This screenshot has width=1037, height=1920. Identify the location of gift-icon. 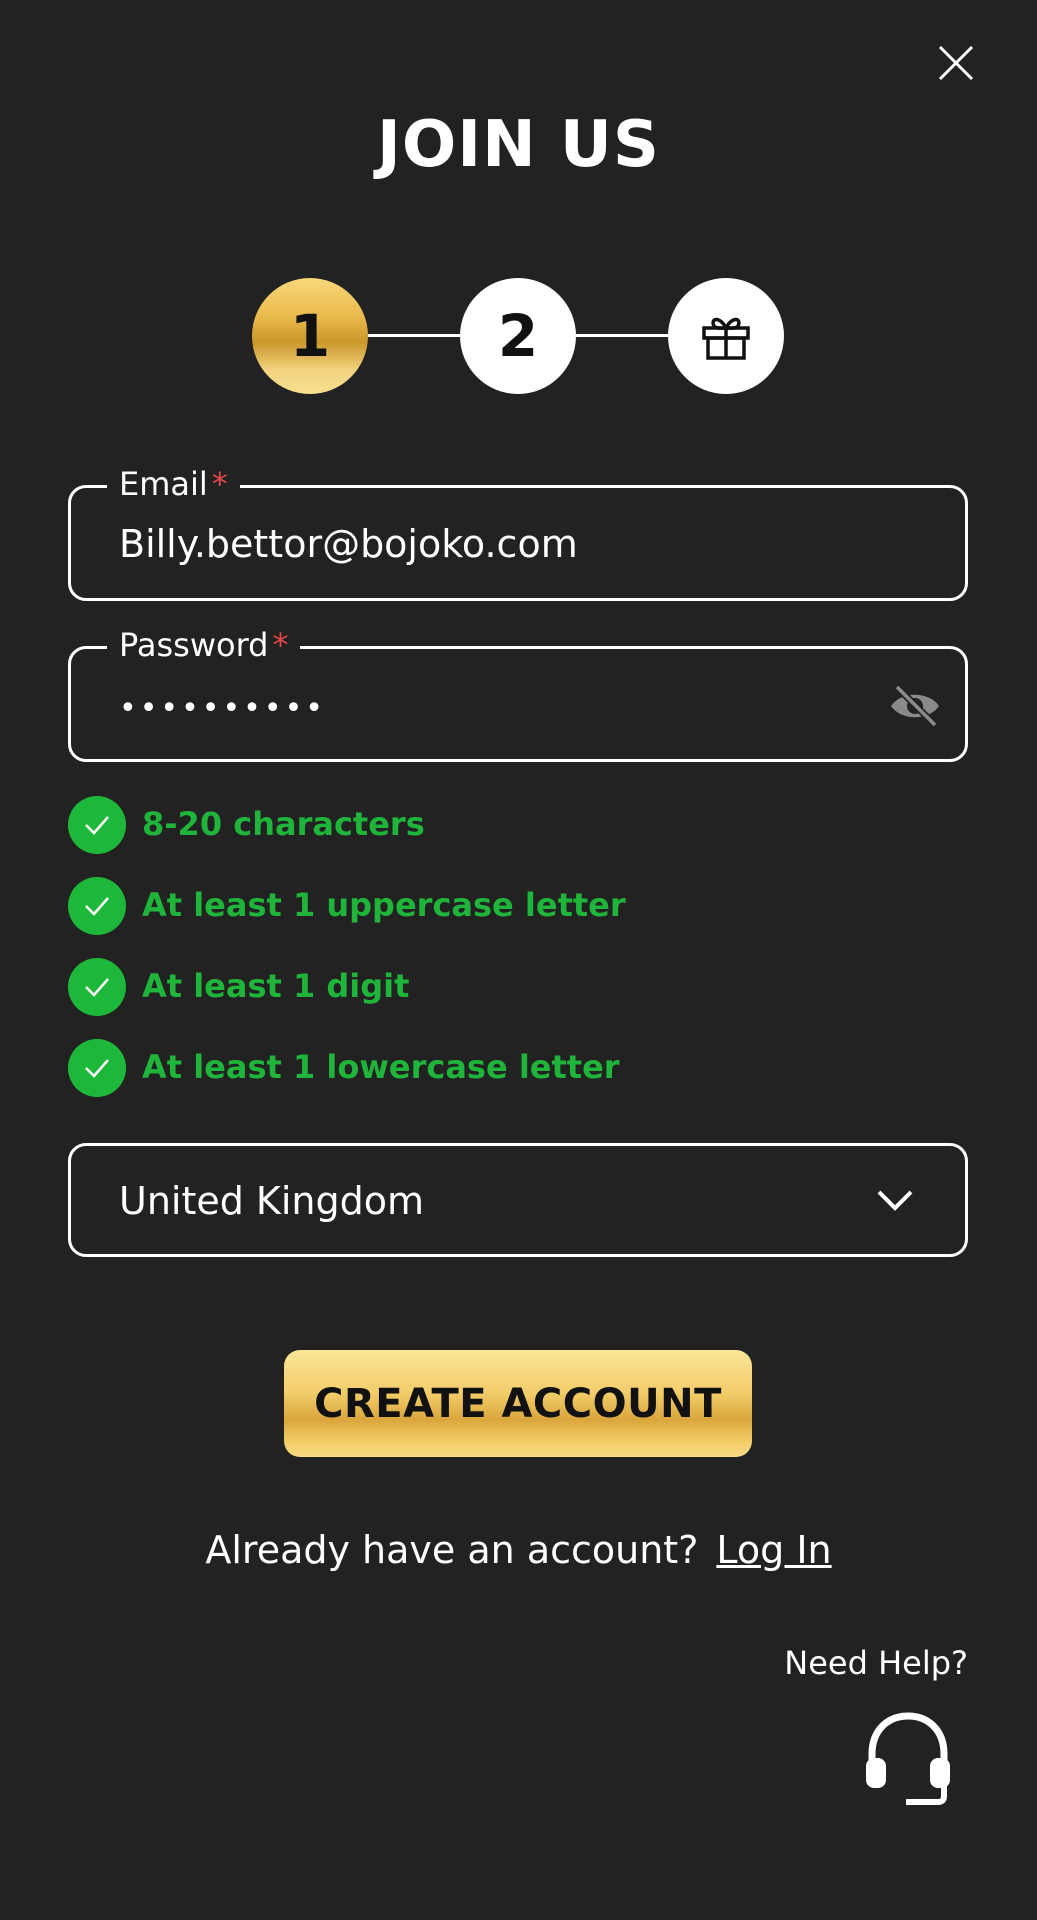
(726, 338).